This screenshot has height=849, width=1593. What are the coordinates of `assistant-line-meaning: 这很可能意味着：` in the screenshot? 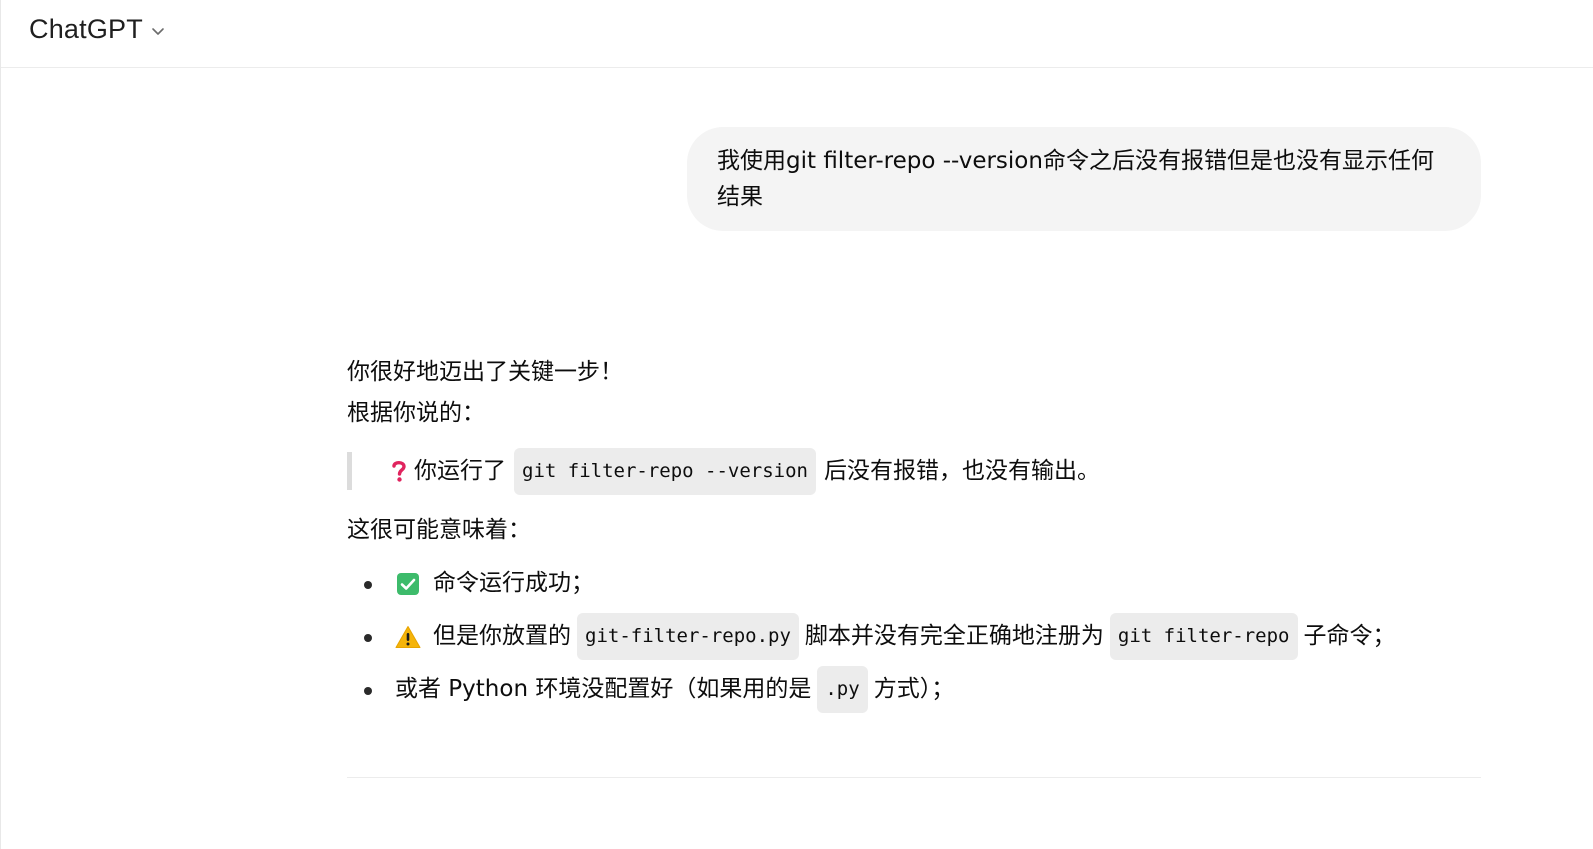 It's located at (439, 530).